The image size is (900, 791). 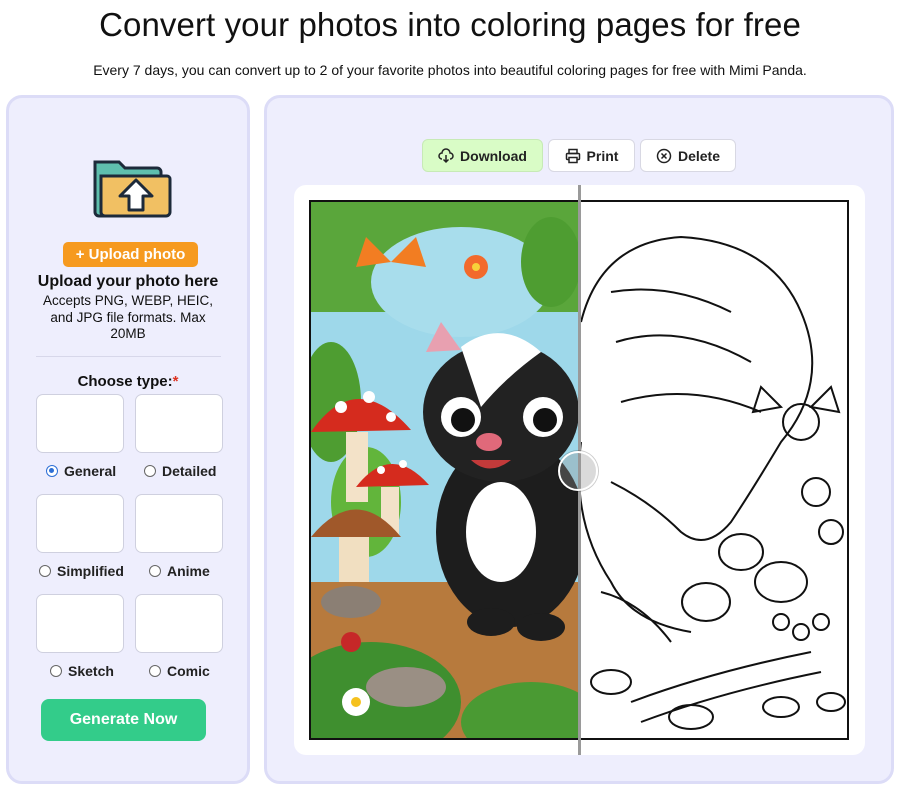 What do you see at coordinates (179, 623) in the screenshot?
I see `type-thumb-comic` at bounding box center [179, 623].